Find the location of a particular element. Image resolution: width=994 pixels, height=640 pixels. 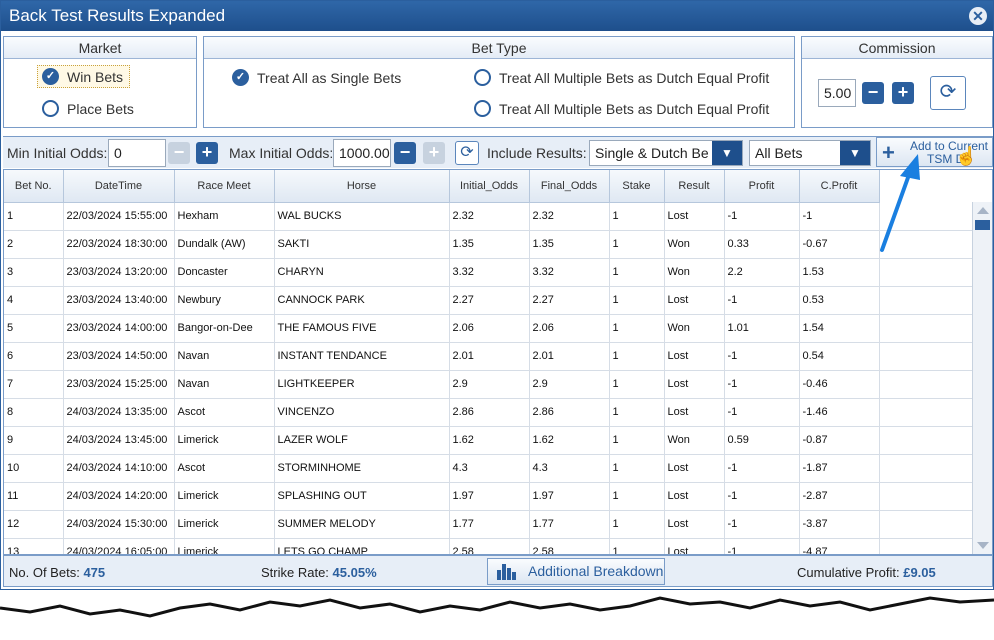

table-cell: 23/03/2024 14:50:00 is located at coordinates (119, 356).